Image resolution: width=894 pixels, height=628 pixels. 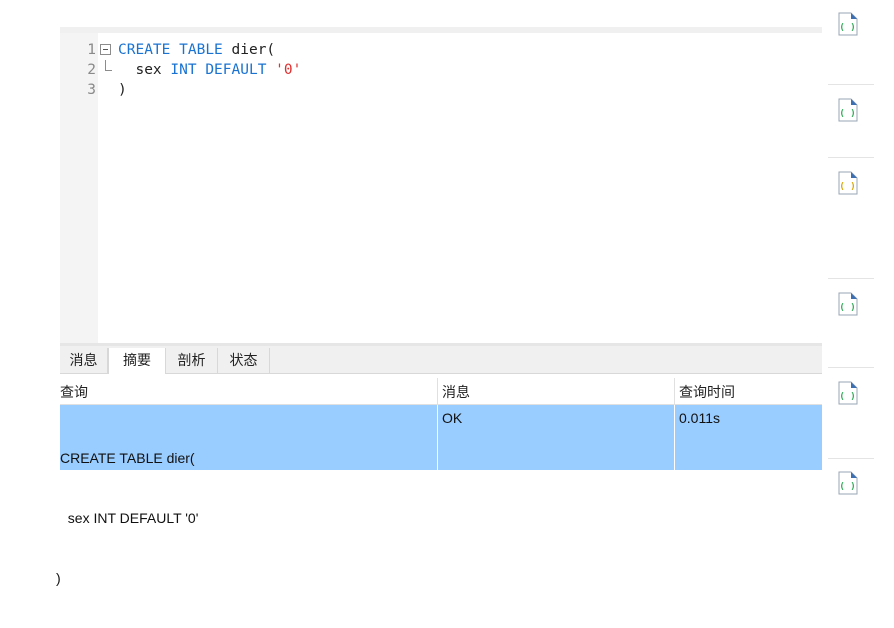 I want to click on sql-token: dier(, so click(x=249, y=50).